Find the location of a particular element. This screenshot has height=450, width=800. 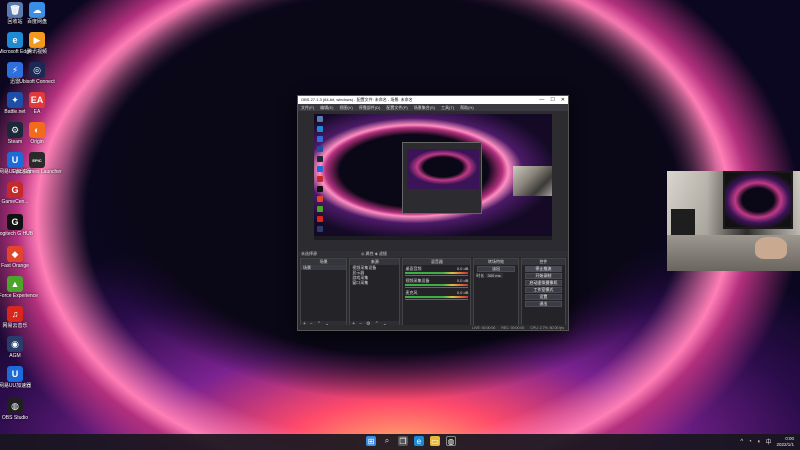

menu-edit: 编辑(E) is located at coordinates (326, 108).